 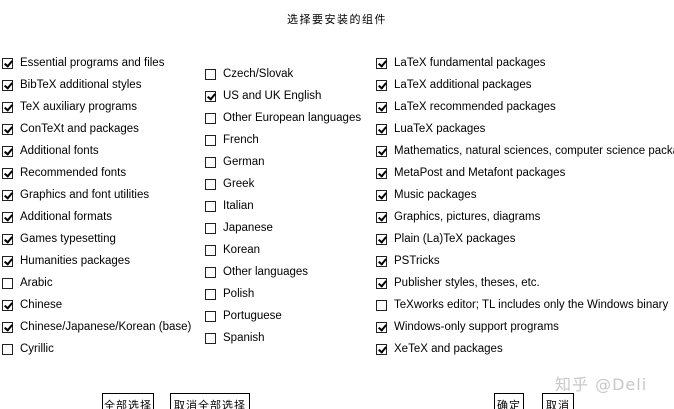 I want to click on component-option: Polish, so click(x=229, y=294).